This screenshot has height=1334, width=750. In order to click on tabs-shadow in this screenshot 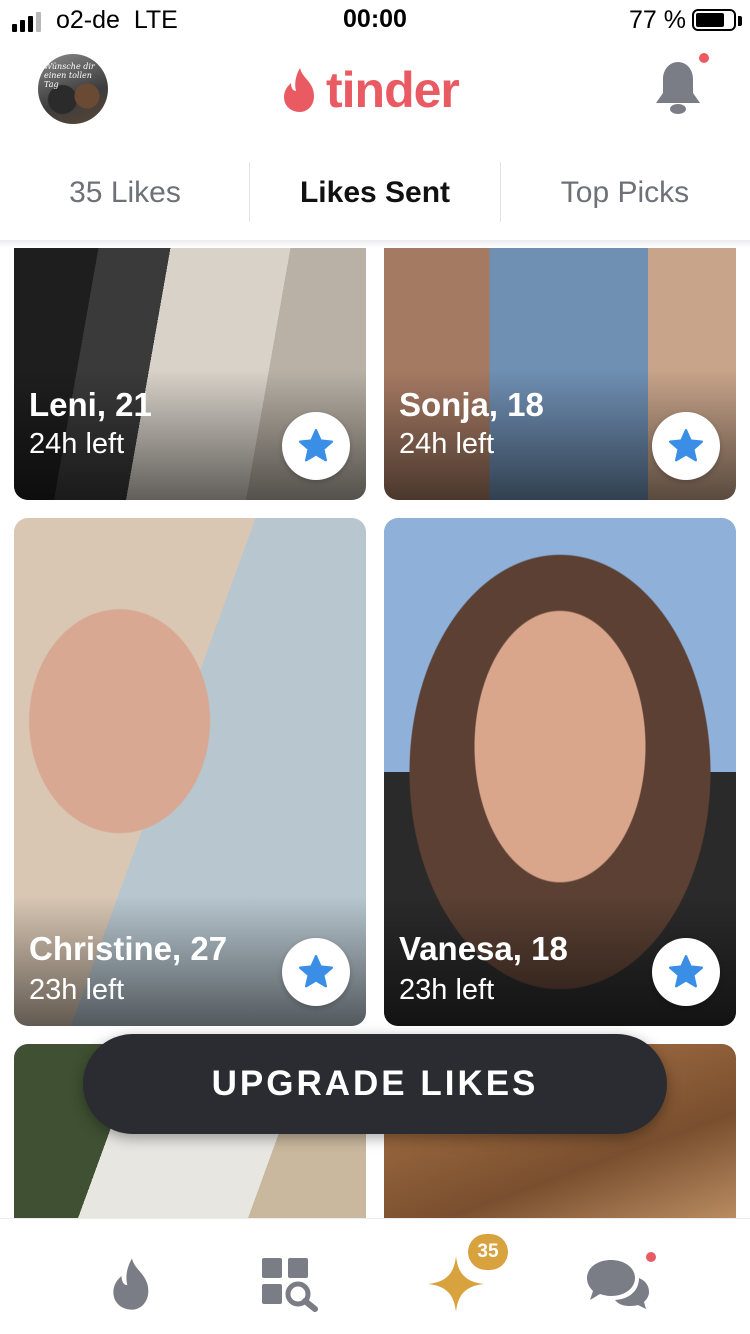, I will do `click(375, 244)`.